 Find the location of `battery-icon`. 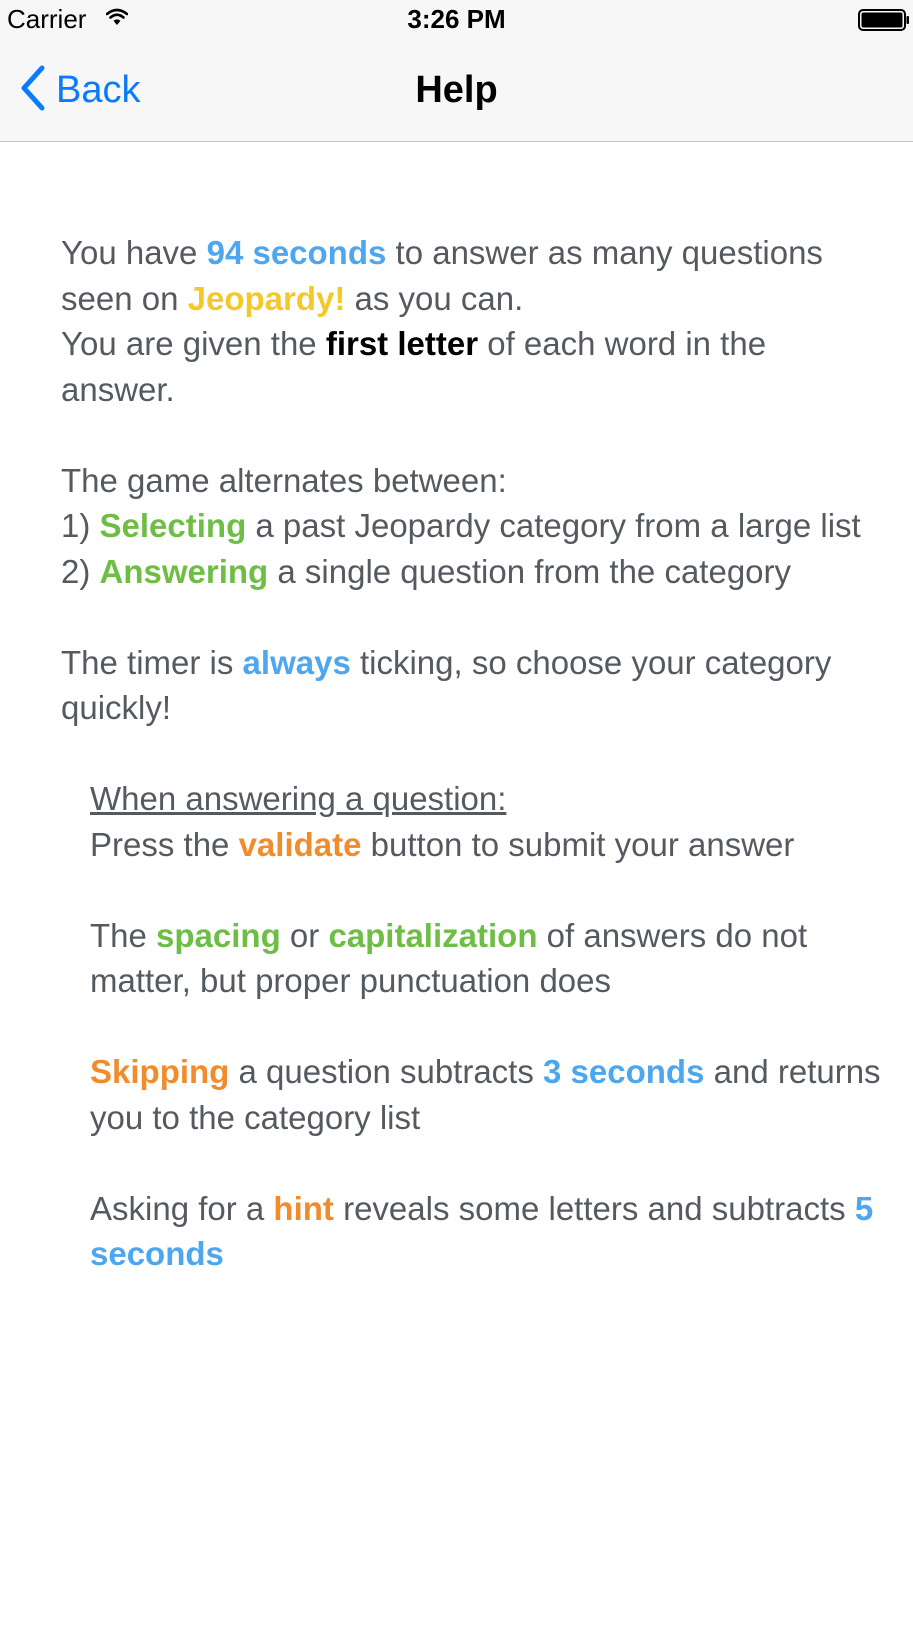

battery-icon is located at coordinates (884, 22).